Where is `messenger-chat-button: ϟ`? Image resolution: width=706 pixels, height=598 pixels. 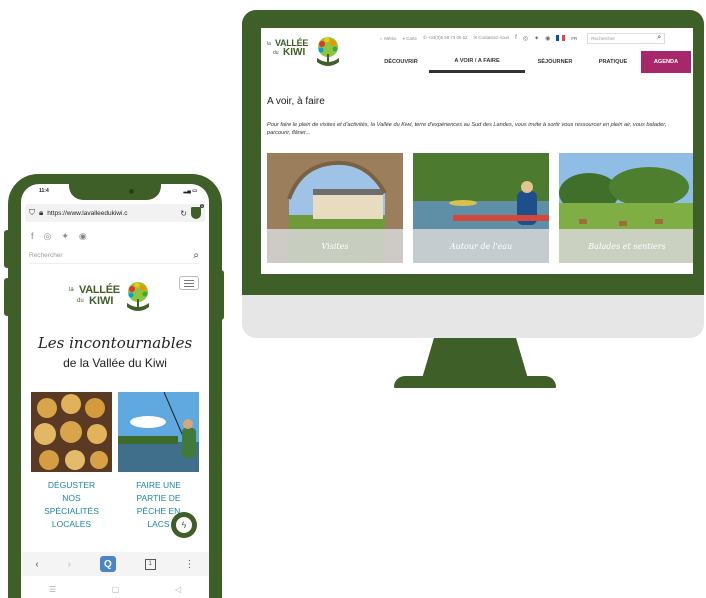 messenger-chat-button: ϟ is located at coordinates (184, 525).